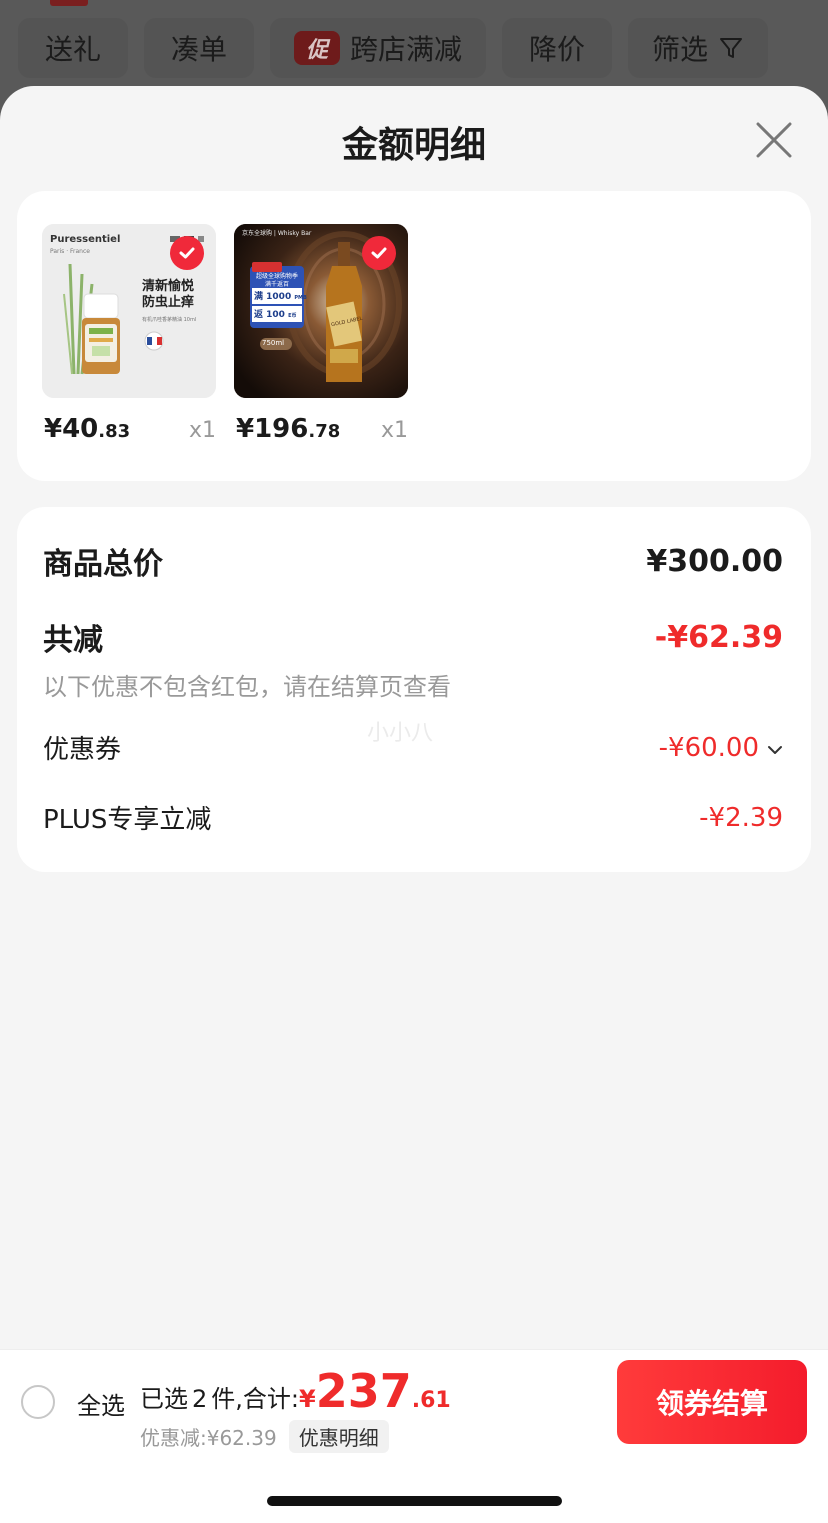 The image size is (828, 1523). I want to click on chip-filter: 筛选, so click(698, 48).